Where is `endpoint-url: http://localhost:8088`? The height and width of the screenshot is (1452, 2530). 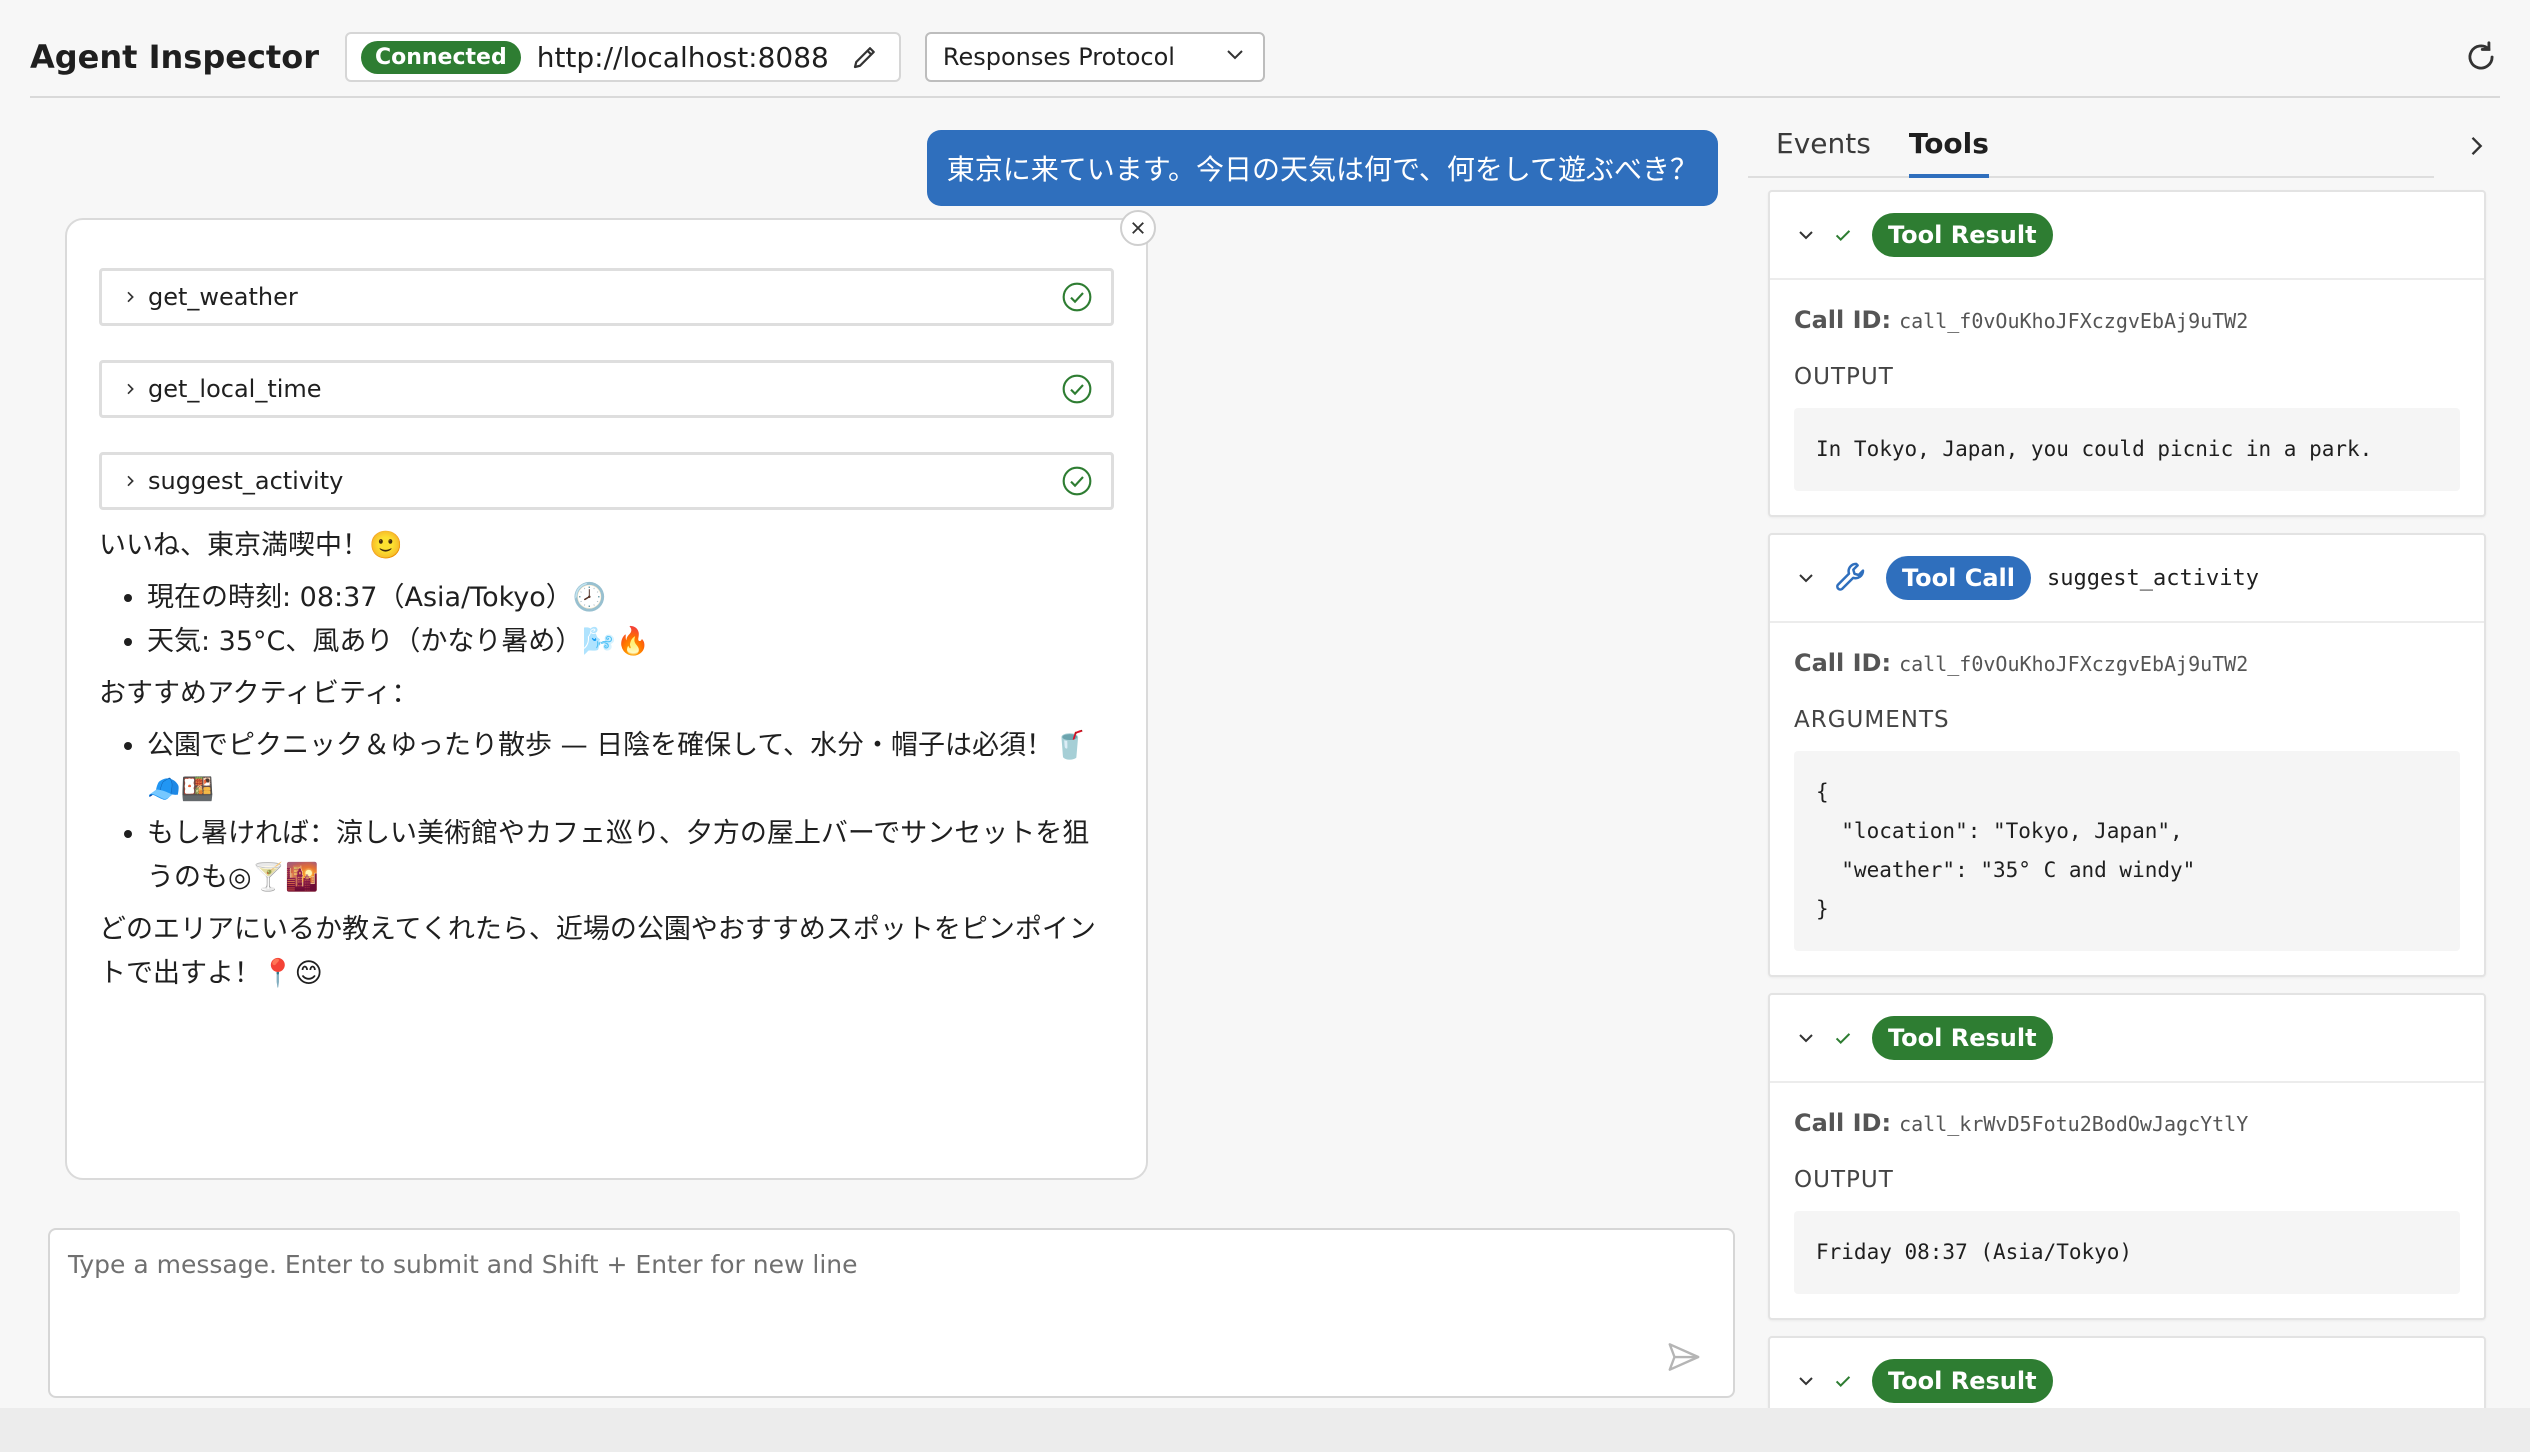
endpoint-url: http://localhost:8088 is located at coordinates (682, 57).